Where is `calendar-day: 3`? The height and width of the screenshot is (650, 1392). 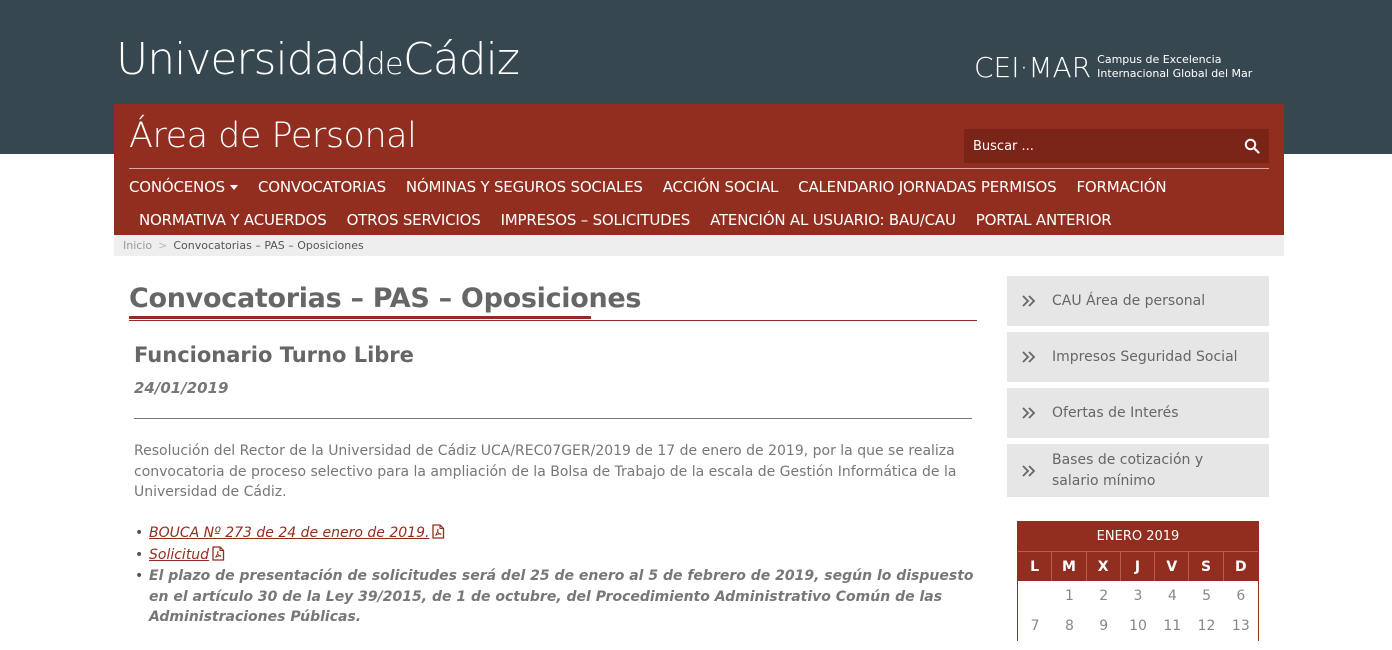
calendar-day: 3 is located at coordinates (1138, 596).